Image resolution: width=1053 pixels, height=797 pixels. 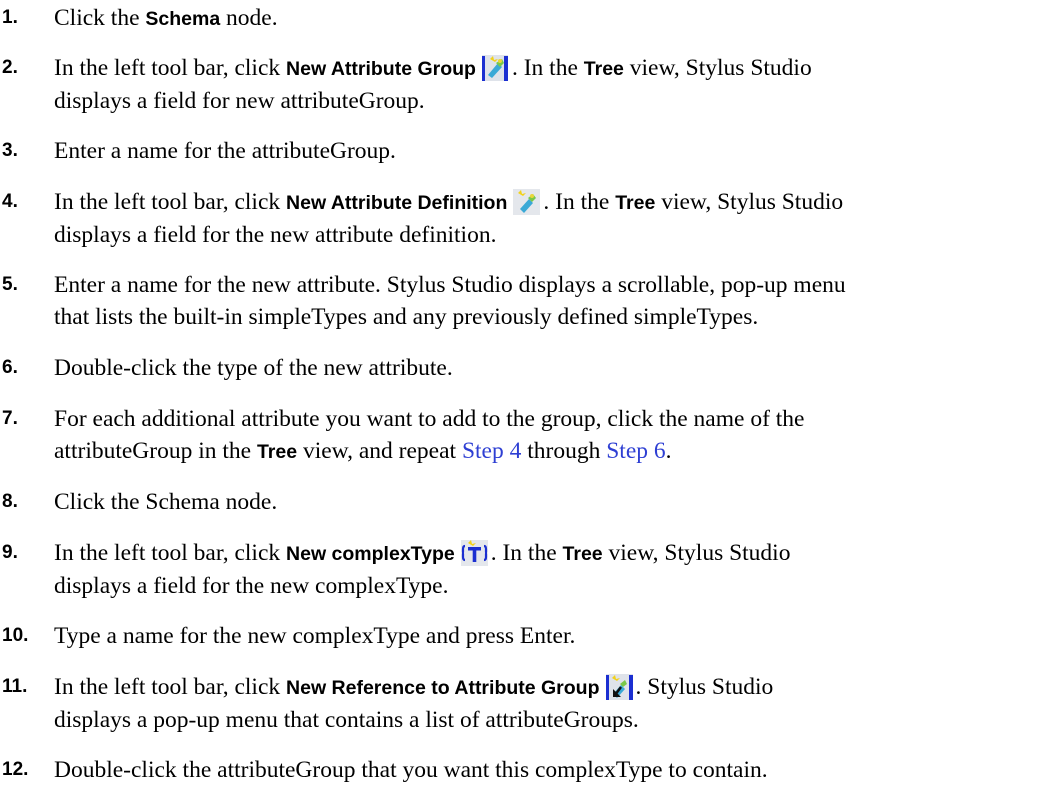 What do you see at coordinates (239, 101) in the screenshot?
I see `step-text: displays a field for new attributeGroup.` at bounding box center [239, 101].